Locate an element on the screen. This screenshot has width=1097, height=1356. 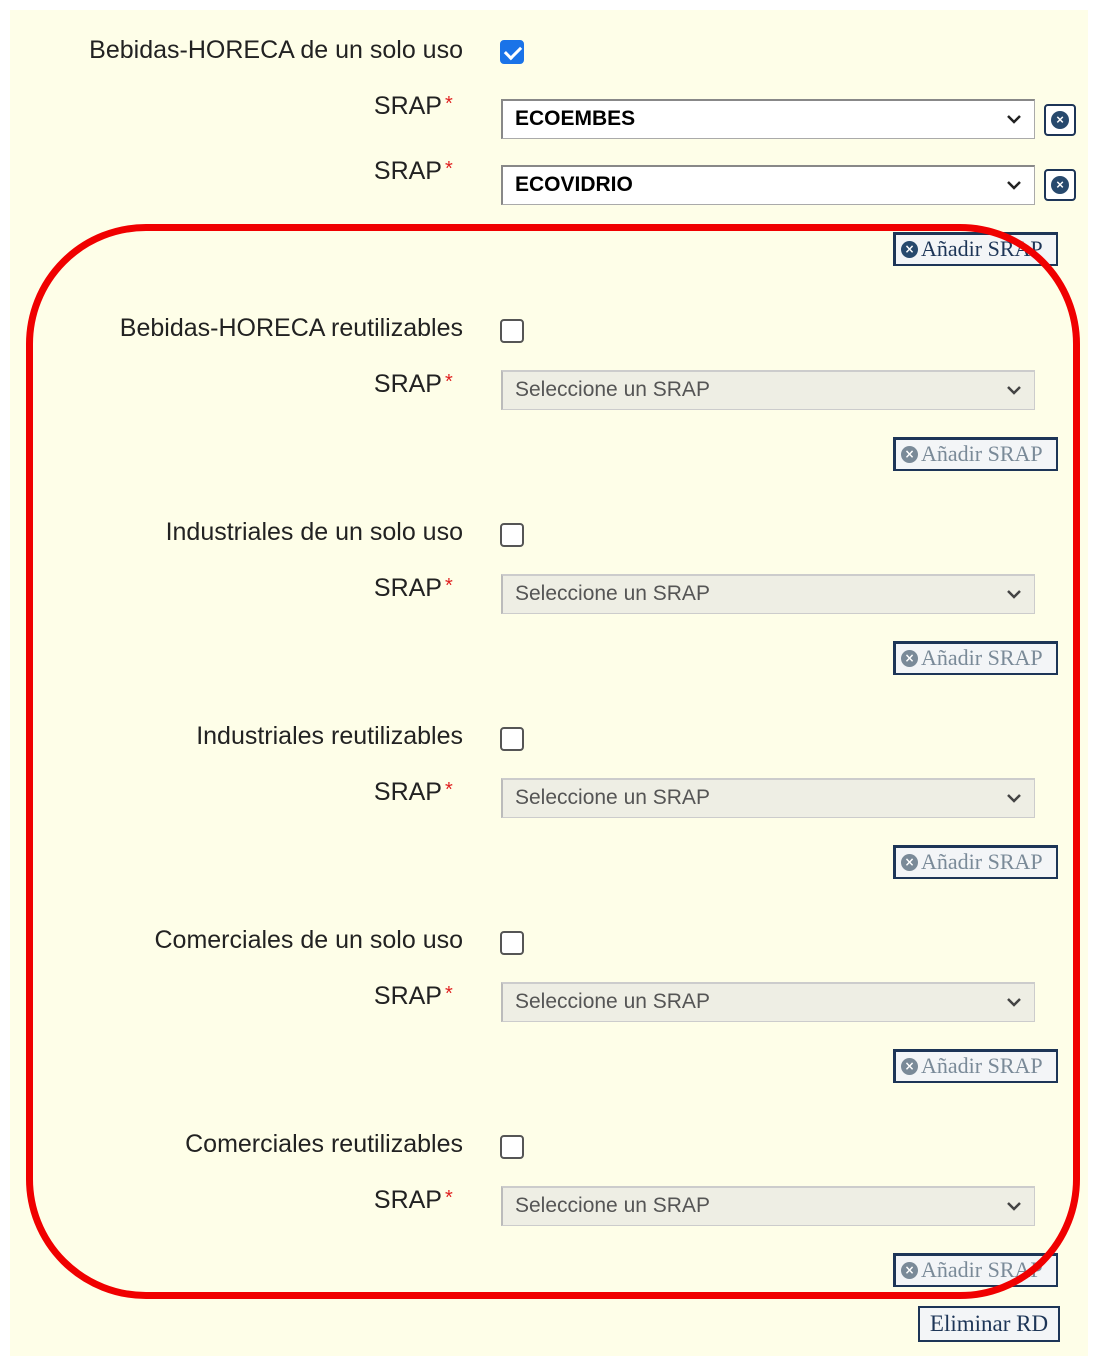
srap-select-value: ECOVIDRIO is located at coordinates (574, 184).